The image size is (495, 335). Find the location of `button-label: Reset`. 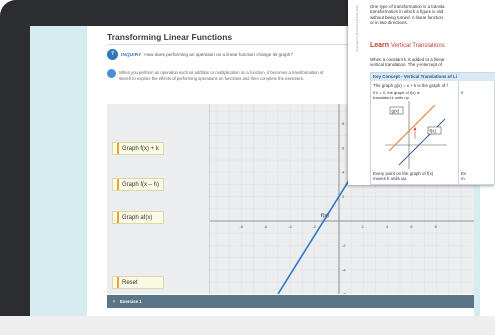

button-label: Reset is located at coordinates (130, 282).